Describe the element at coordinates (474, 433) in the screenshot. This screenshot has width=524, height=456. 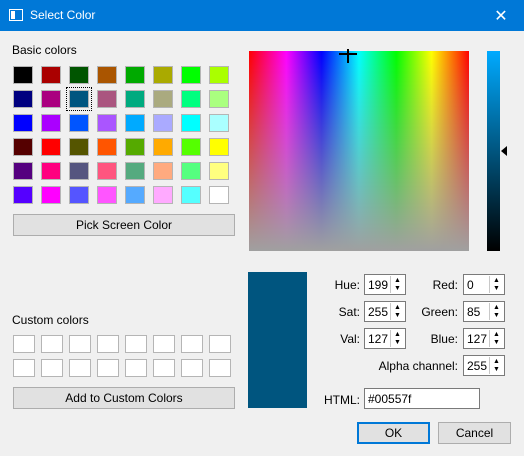
I see `cancel-button: Cancel` at that location.